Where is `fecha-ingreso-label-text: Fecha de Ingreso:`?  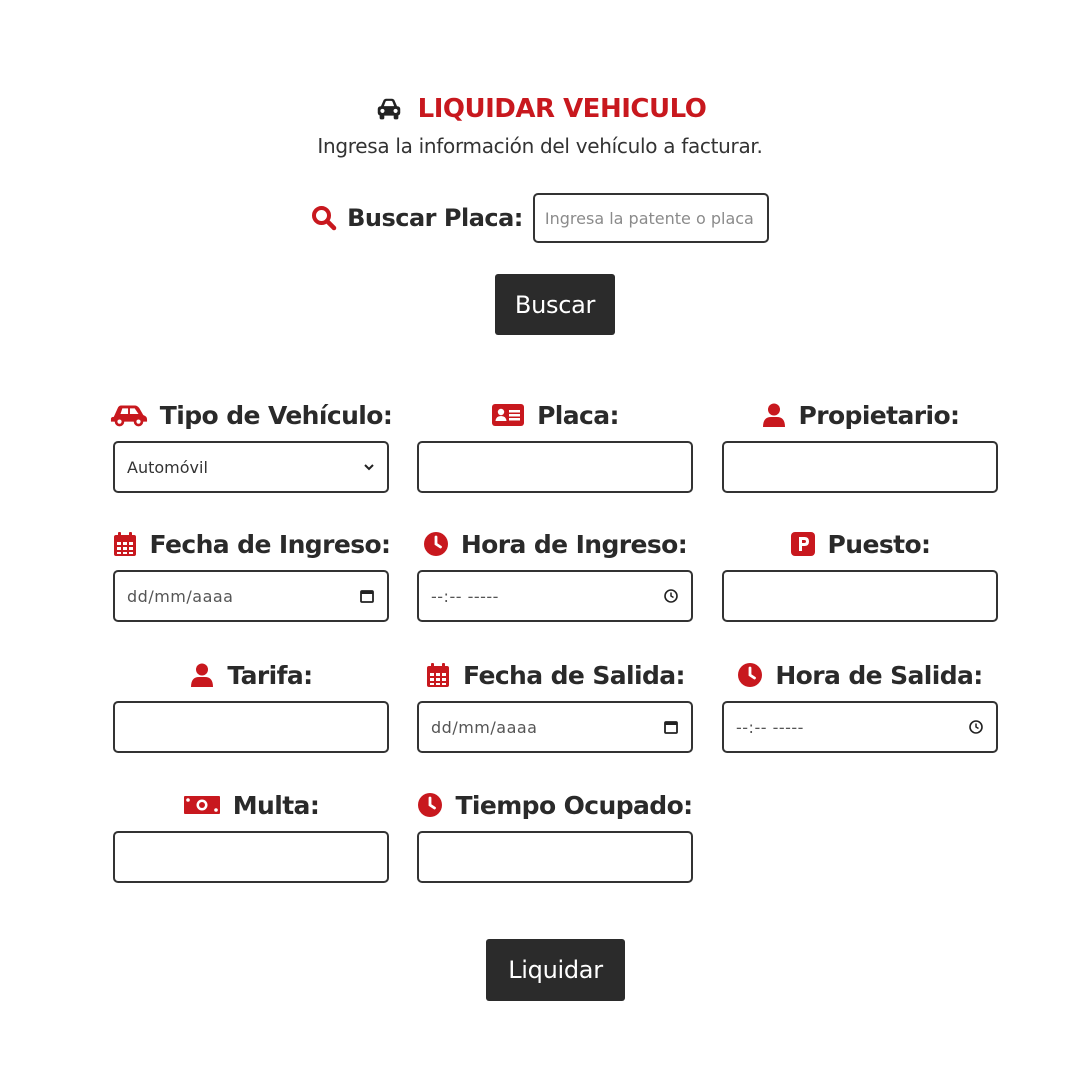
fecha-ingreso-label-text: Fecha de Ingreso: is located at coordinates (270, 544).